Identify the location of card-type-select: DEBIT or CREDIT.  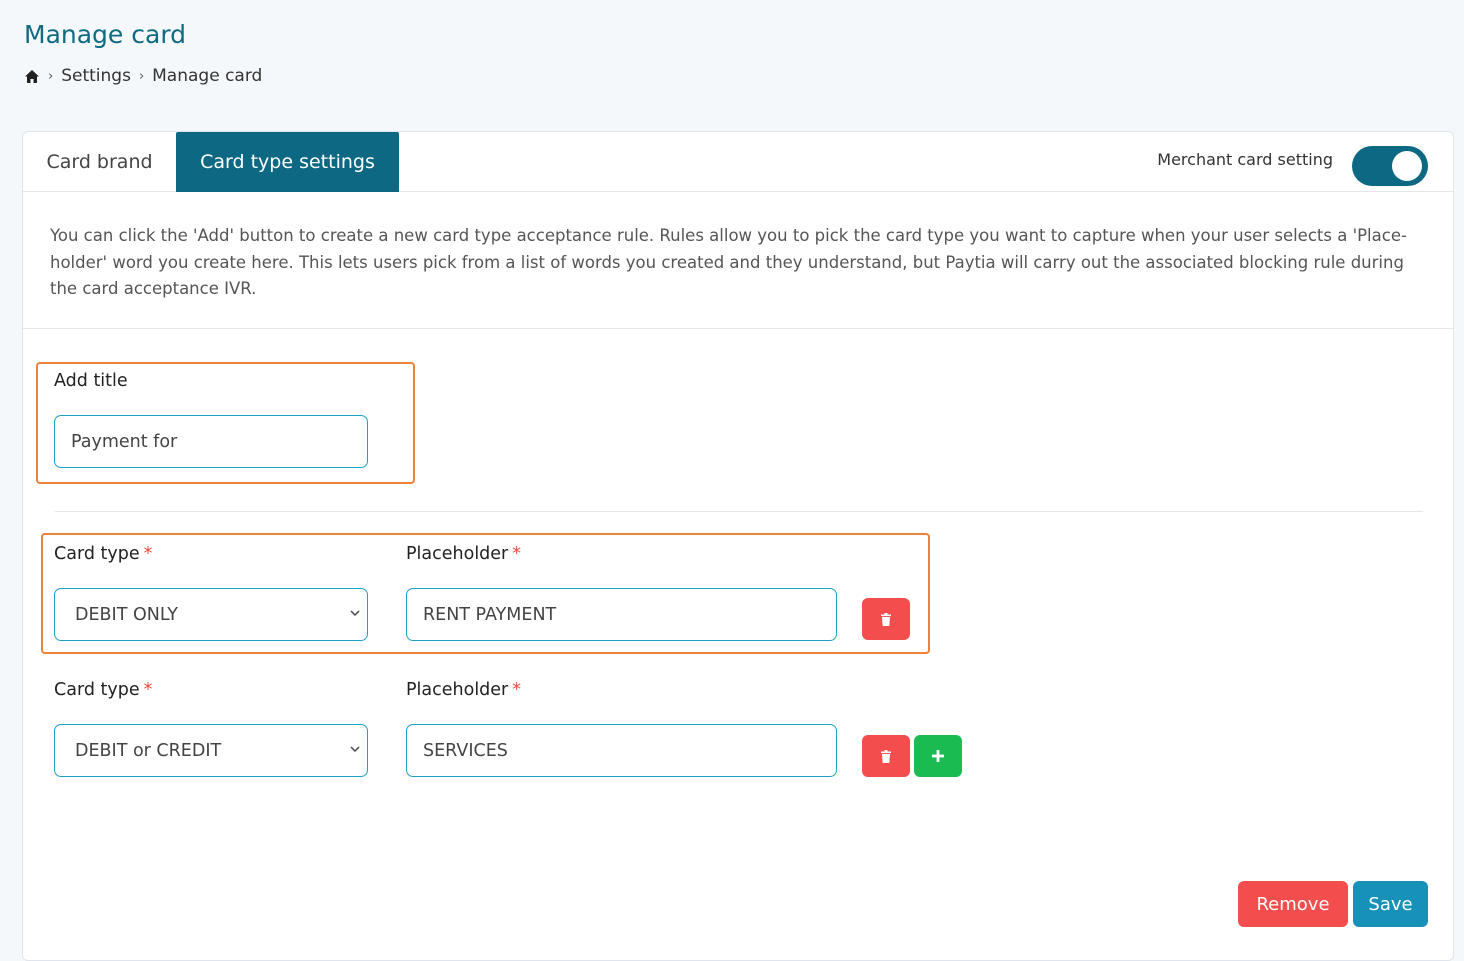
(211, 750).